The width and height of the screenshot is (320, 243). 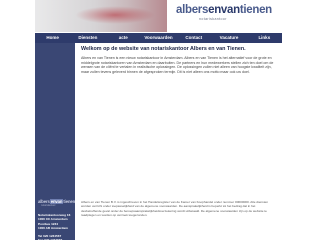 I want to click on nav-item-contact: Contact, so click(x=193, y=38).